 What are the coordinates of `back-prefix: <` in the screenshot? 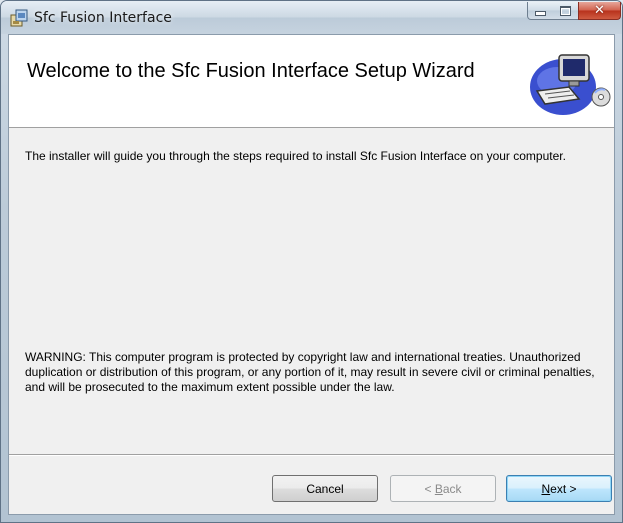 It's located at (429, 488).